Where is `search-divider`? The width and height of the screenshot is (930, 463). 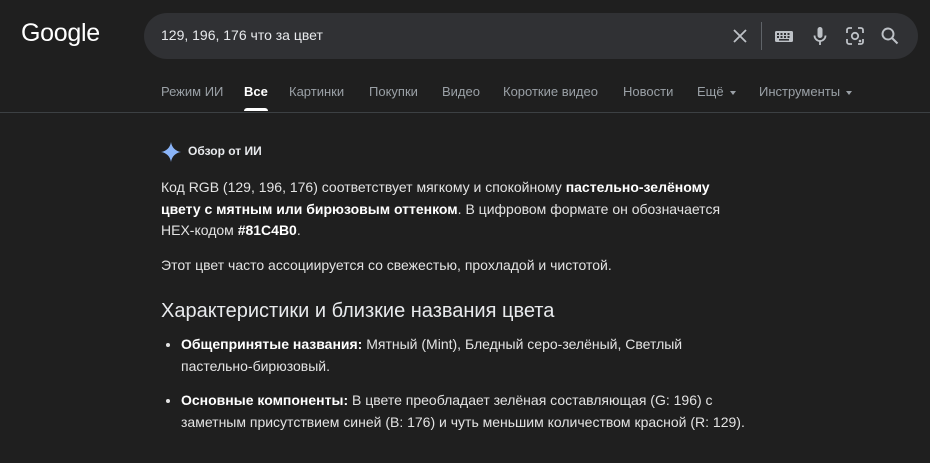 search-divider is located at coordinates (761, 36).